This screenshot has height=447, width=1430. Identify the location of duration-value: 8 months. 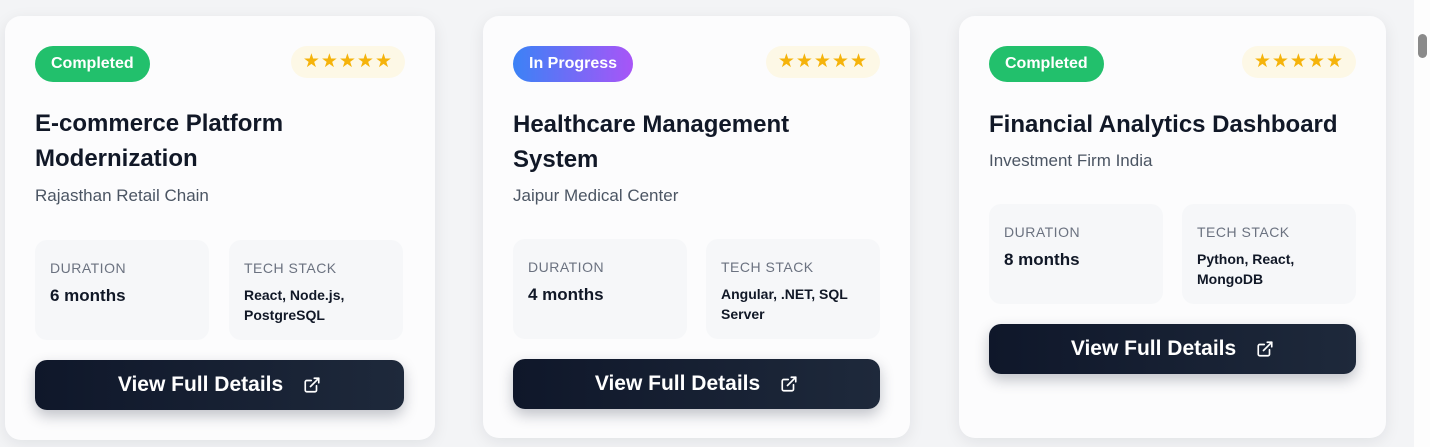
(1042, 259).